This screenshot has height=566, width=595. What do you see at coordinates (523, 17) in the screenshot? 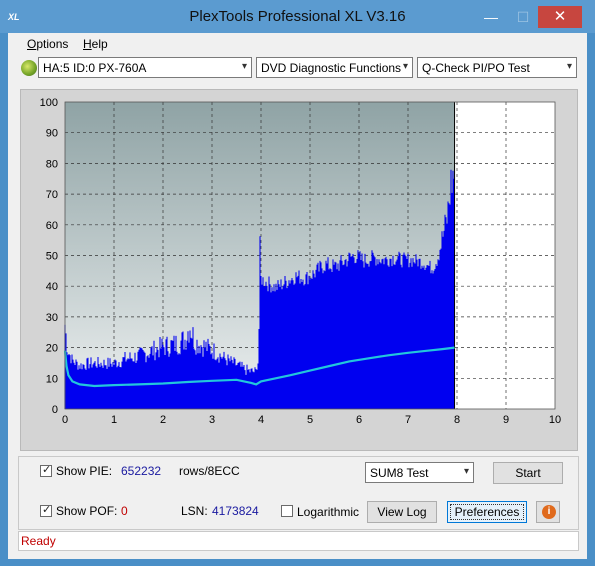
I see `maximize-button: ☐` at bounding box center [523, 17].